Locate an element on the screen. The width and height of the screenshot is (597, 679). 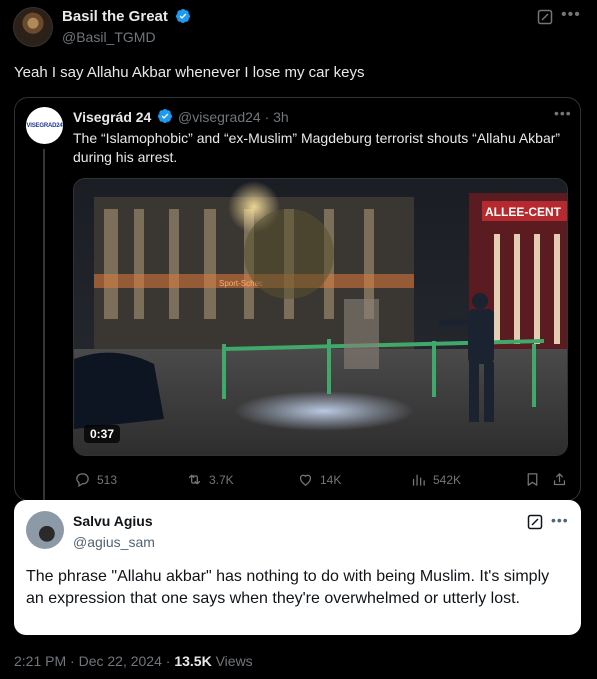
reply-action: 513 is located at coordinates (95, 479).